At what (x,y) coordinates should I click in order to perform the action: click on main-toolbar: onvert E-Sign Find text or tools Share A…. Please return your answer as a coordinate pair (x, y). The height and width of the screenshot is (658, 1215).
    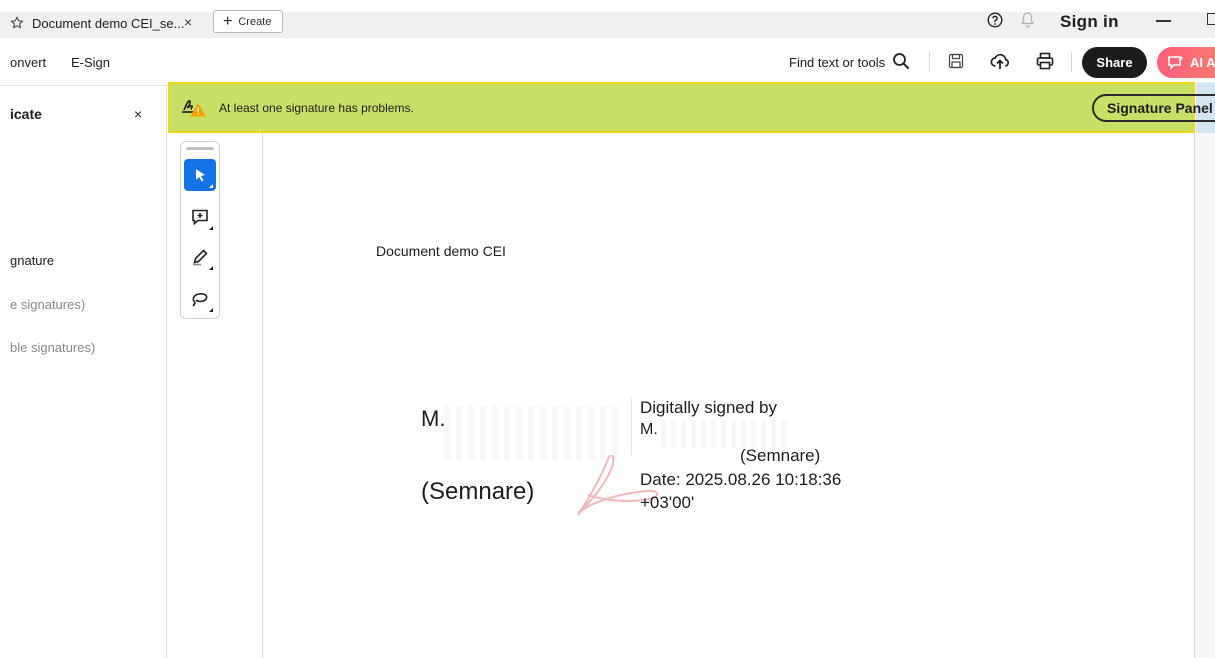
    Looking at the image, I should click on (607, 62).